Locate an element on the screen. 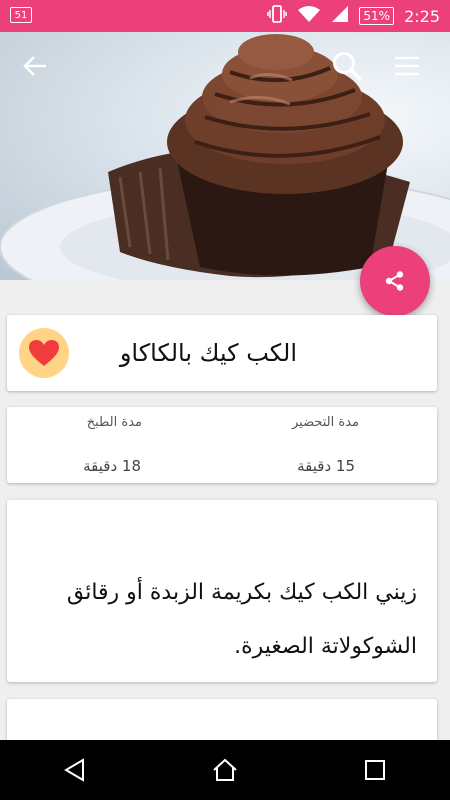 The height and width of the screenshot is (800, 450). nav-back-icon is located at coordinates (74, 770).